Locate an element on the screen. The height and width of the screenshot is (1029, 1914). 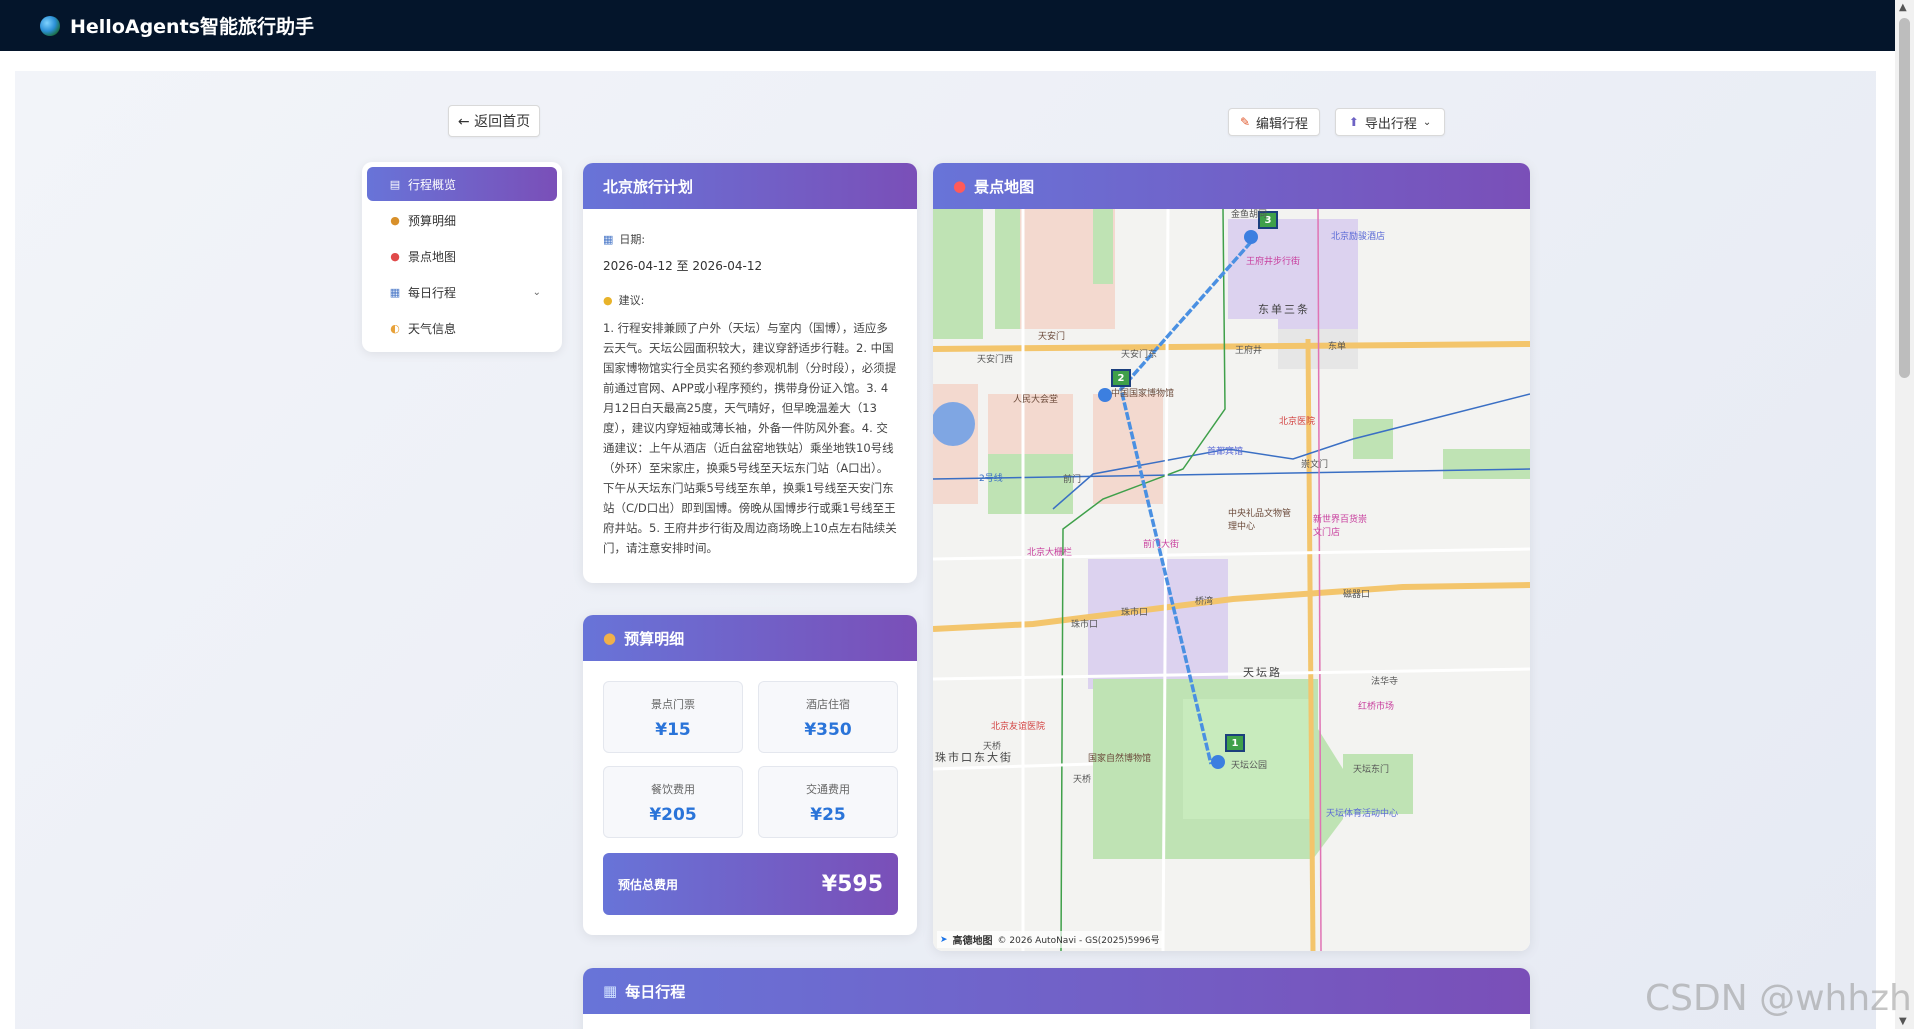
map-label: 法华寺 is located at coordinates (1385, 682).